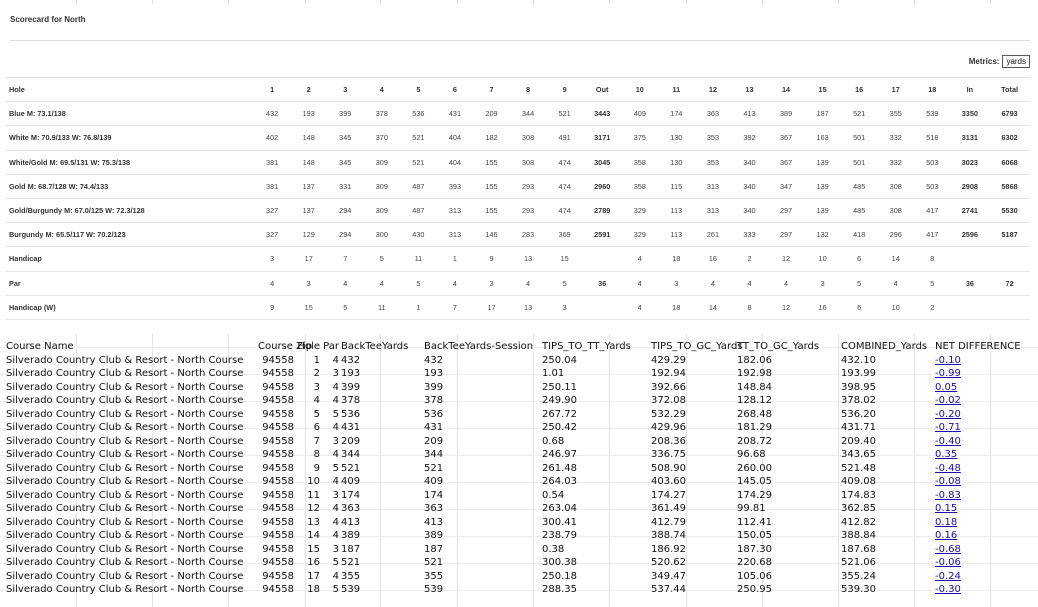 The width and height of the screenshot is (1038, 607). I want to click on table-cell: 246.97, so click(559, 454).